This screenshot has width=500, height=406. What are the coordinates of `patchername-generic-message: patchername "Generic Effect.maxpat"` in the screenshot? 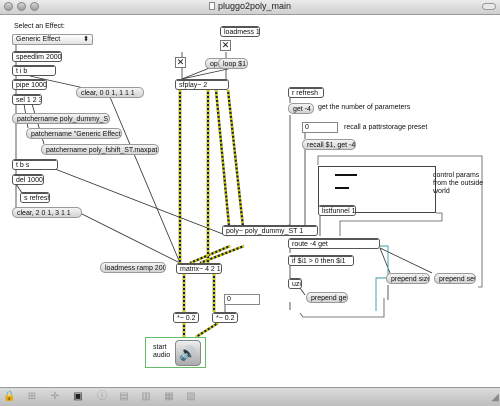 It's located at (74, 133).